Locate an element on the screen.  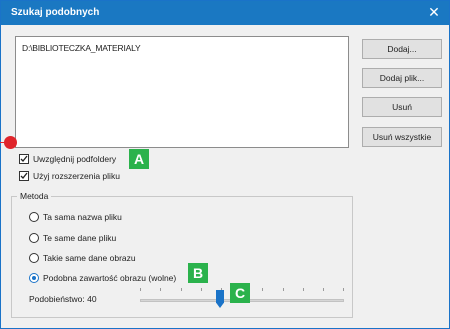
remove-all-button: Usuń wszystkie is located at coordinates (402, 137).